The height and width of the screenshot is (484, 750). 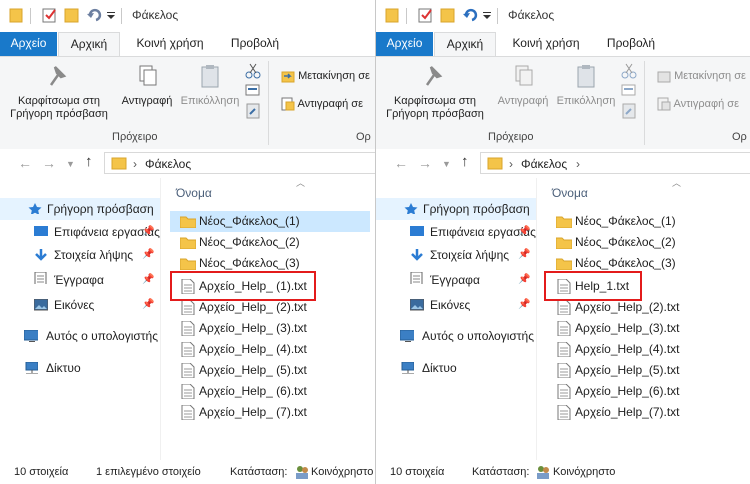 I want to click on pane-divider, so click(x=536, y=319).